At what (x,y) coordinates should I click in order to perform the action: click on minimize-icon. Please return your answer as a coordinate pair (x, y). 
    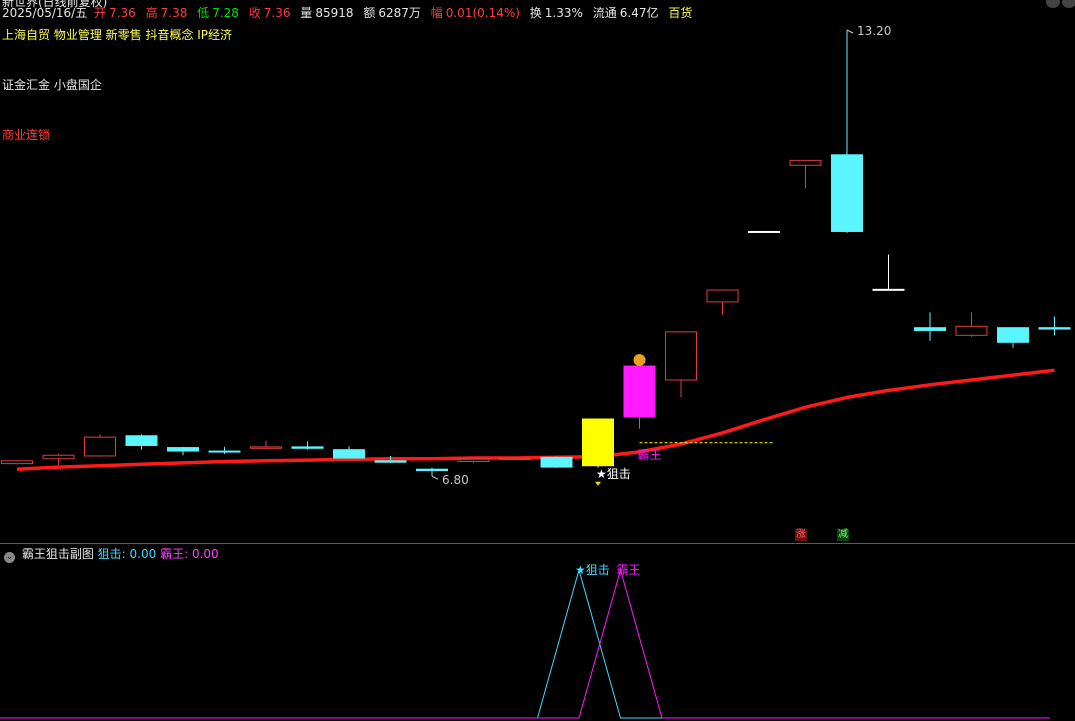
    Looking at the image, I should click on (1053, 4).